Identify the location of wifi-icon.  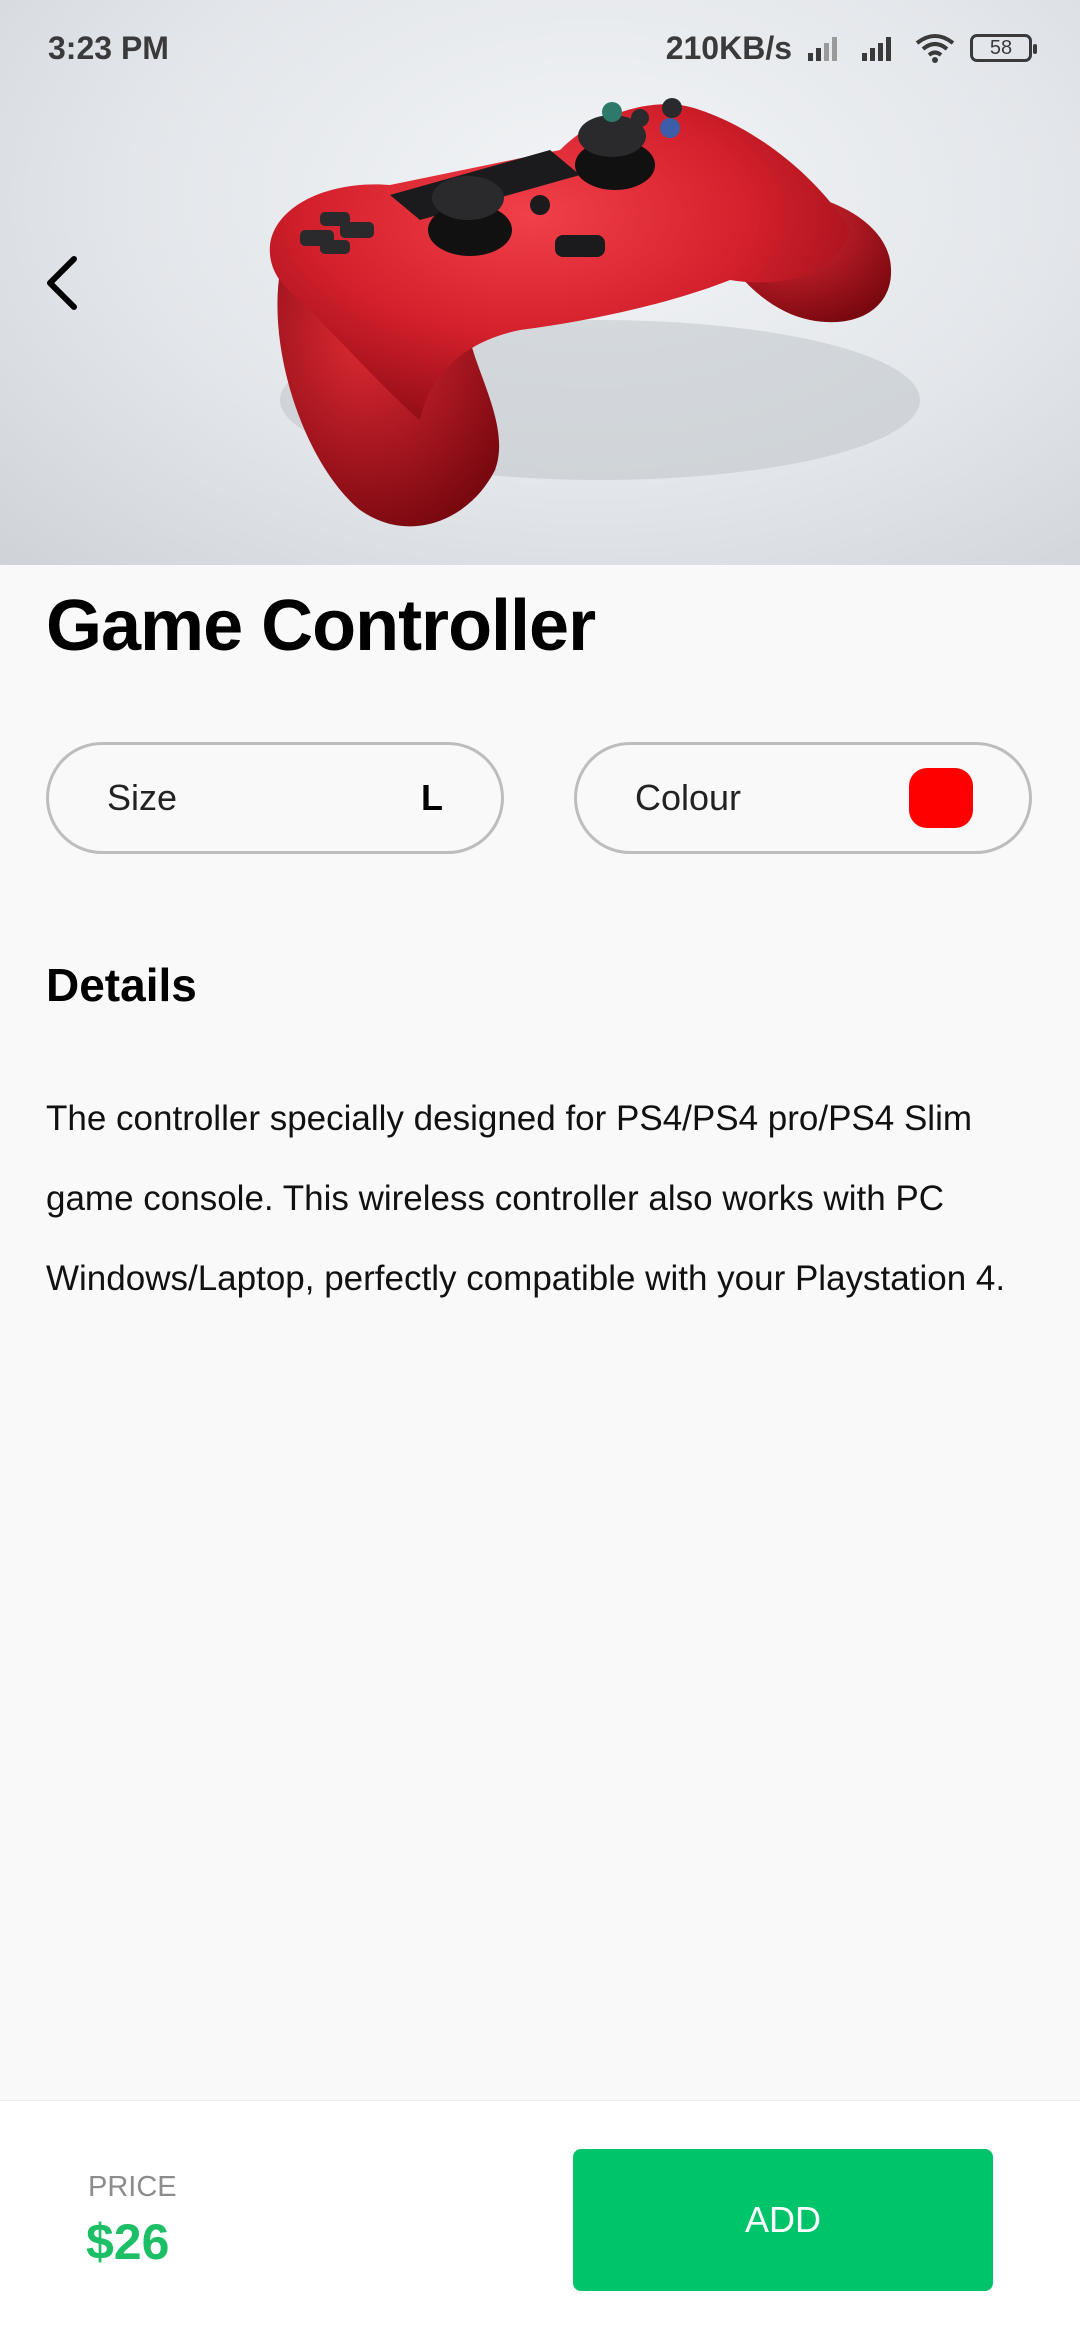
(935, 48).